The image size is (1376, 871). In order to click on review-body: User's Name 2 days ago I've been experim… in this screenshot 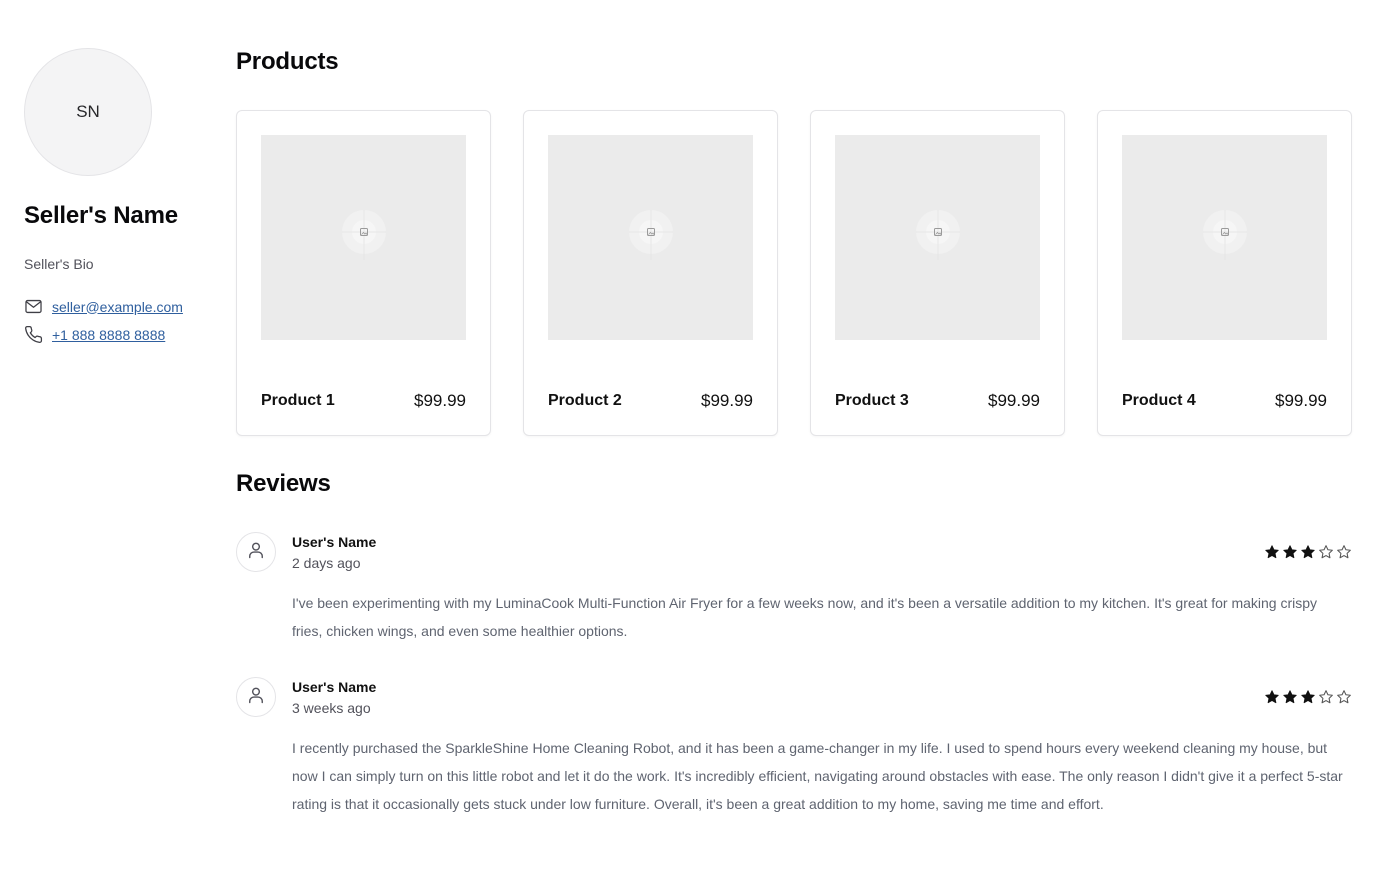, I will do `click(822, 588)`.